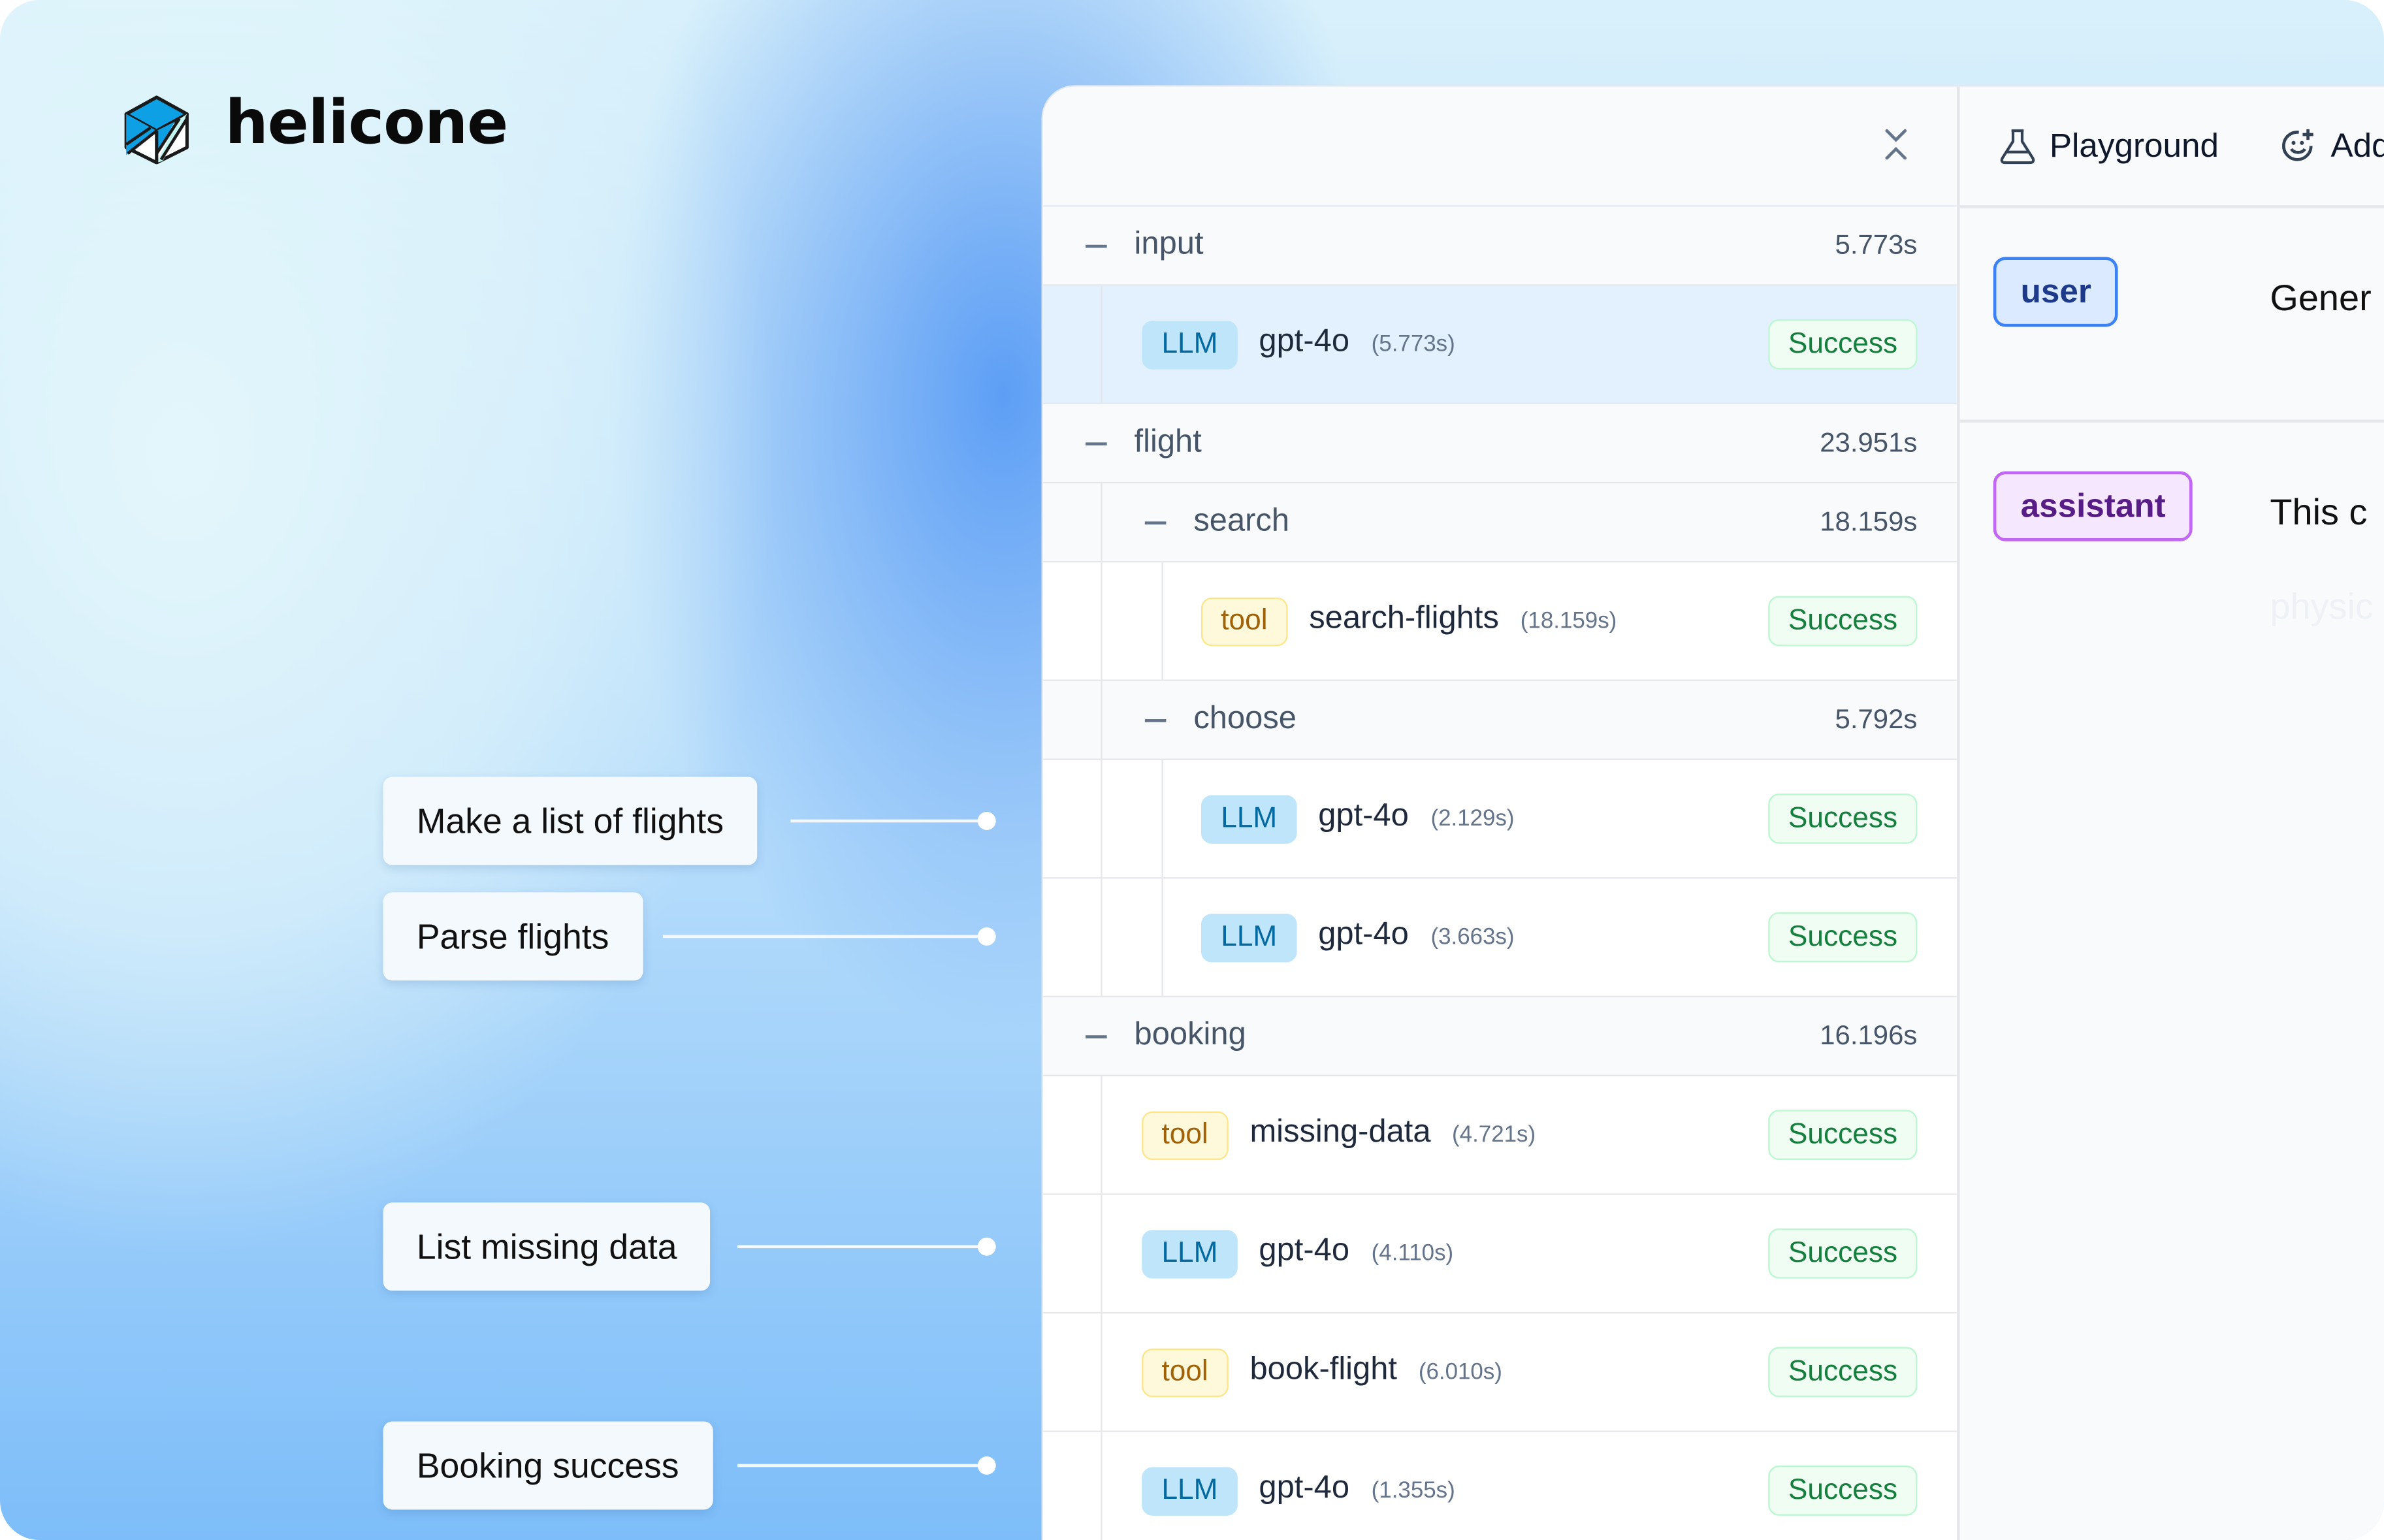 The image size is (2384, 1540). I want to click on span-item-row: LLM gpt-4o (5.773s) Success, so click(1499, 345).